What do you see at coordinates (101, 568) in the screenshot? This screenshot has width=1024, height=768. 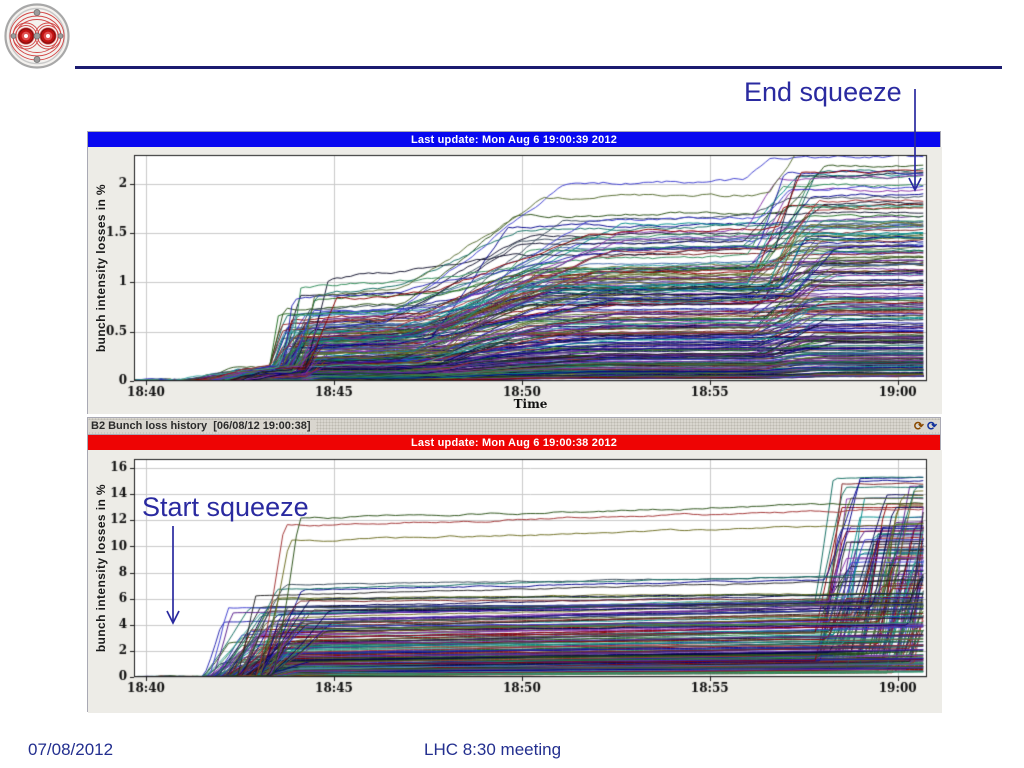 I see `b2-y-axis-label: bunch intensity losses in %` at bounding box center [101, 568].